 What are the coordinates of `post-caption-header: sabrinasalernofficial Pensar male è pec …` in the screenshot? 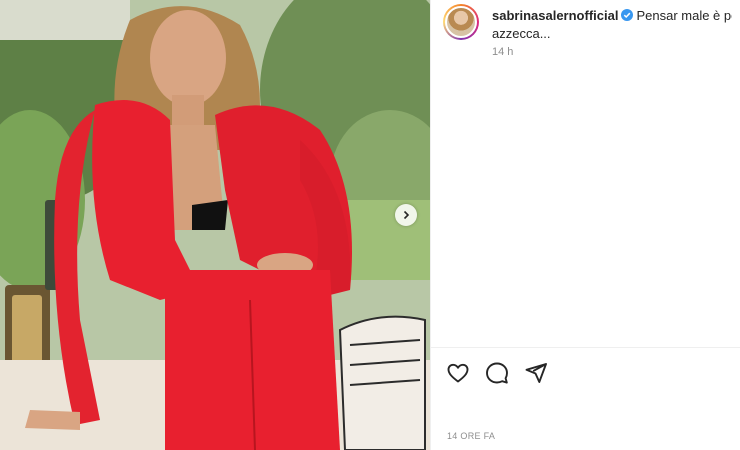 It's located at (591, 23).